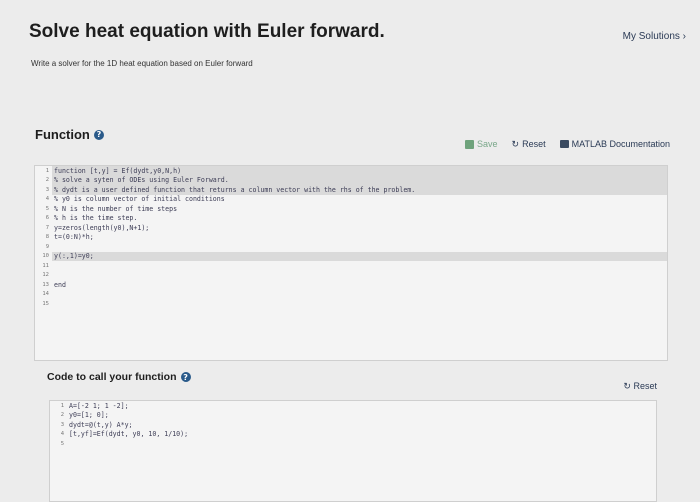 This screenshot has height=502, width=700. What do you see at coordinates (62, 134) in the screenshot?
I see `function-heading-label: Function` at bounding box center [62, 134].